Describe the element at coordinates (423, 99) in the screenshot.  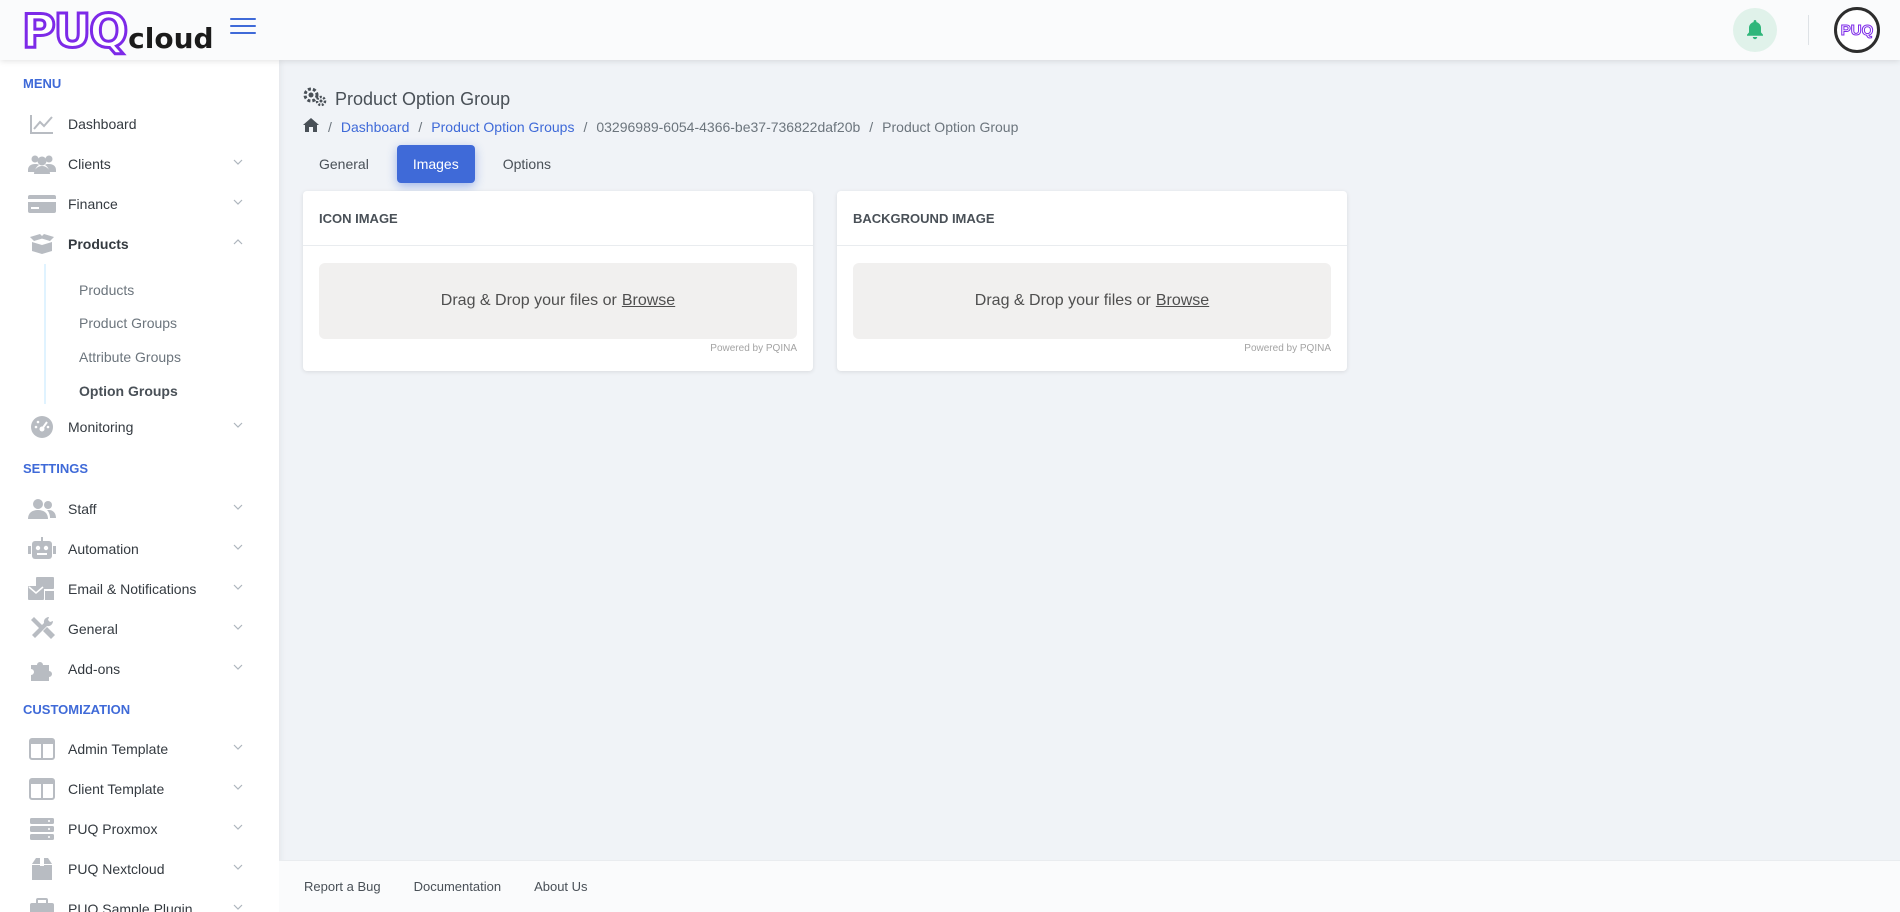
I see `page-title-text: Product Option Group` at that location.